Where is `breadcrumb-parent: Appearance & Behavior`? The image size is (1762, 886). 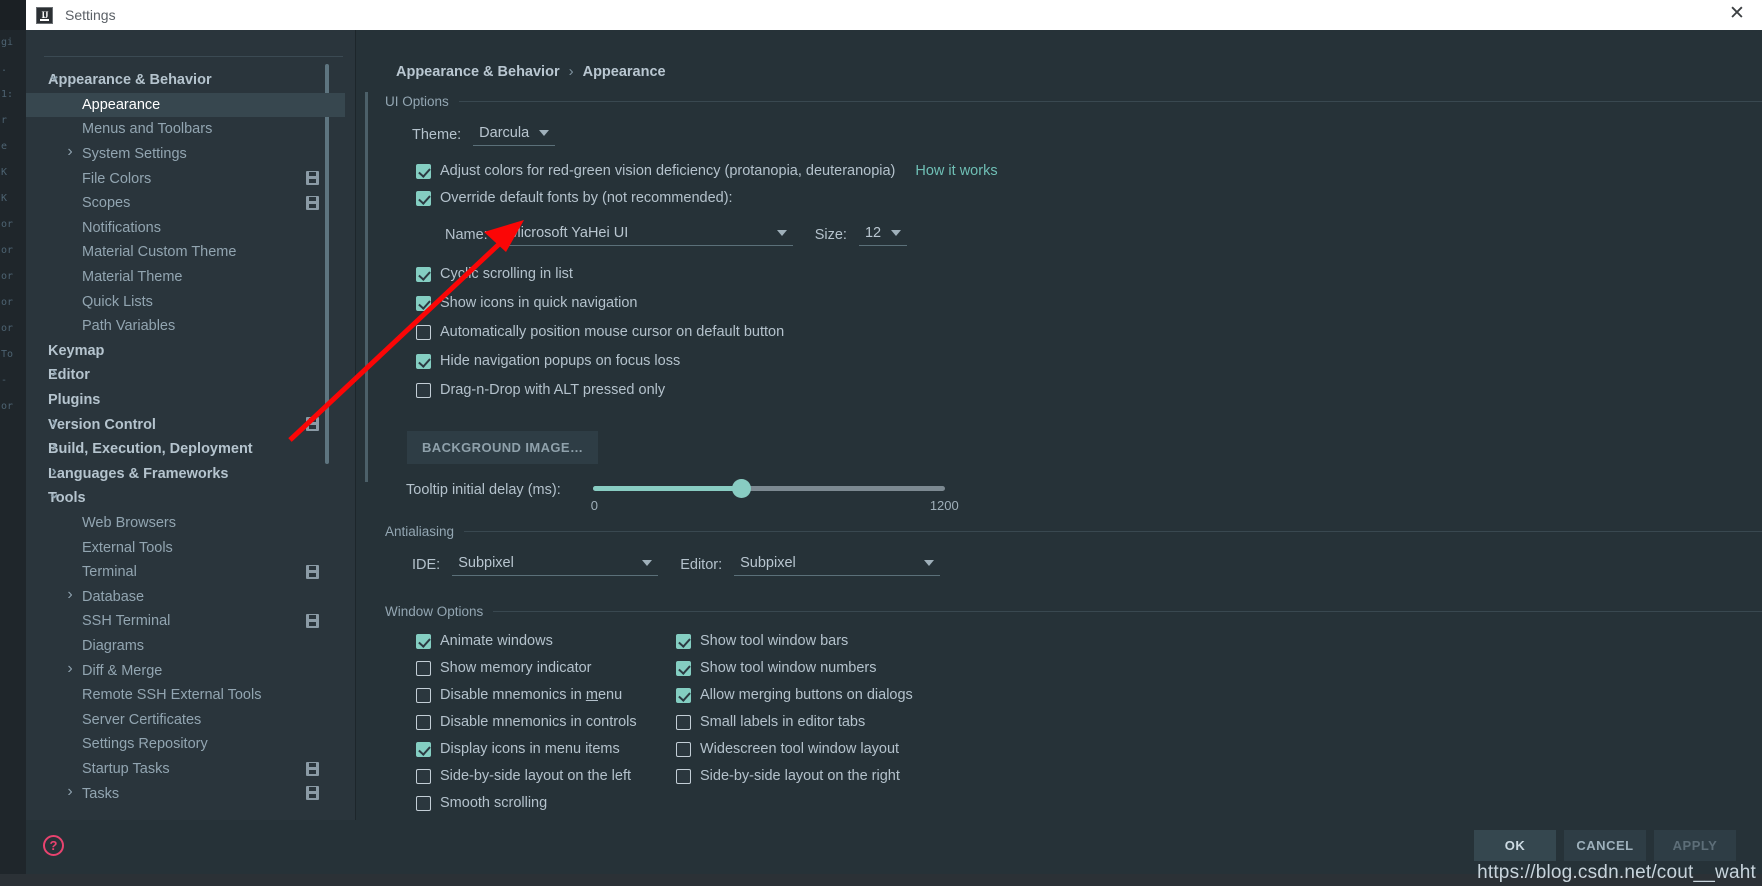 breadcrumb-parent: Appearance & Behavior is located at coordinates (478, 72).